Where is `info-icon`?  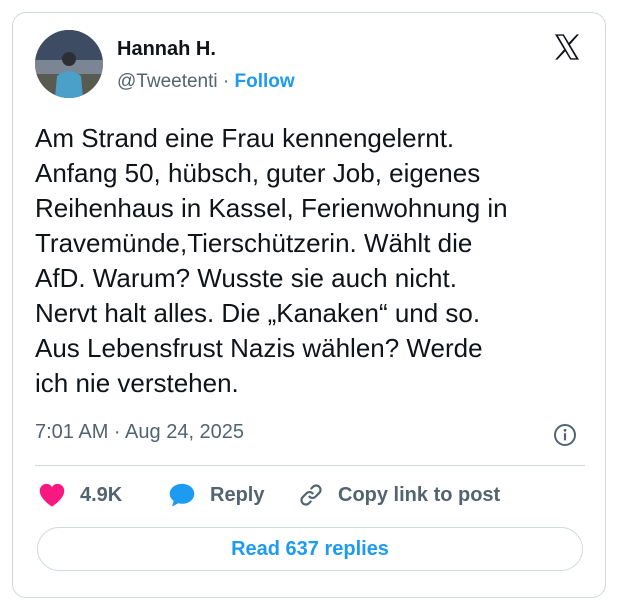 info-icon is located at coordinates (565, 435).